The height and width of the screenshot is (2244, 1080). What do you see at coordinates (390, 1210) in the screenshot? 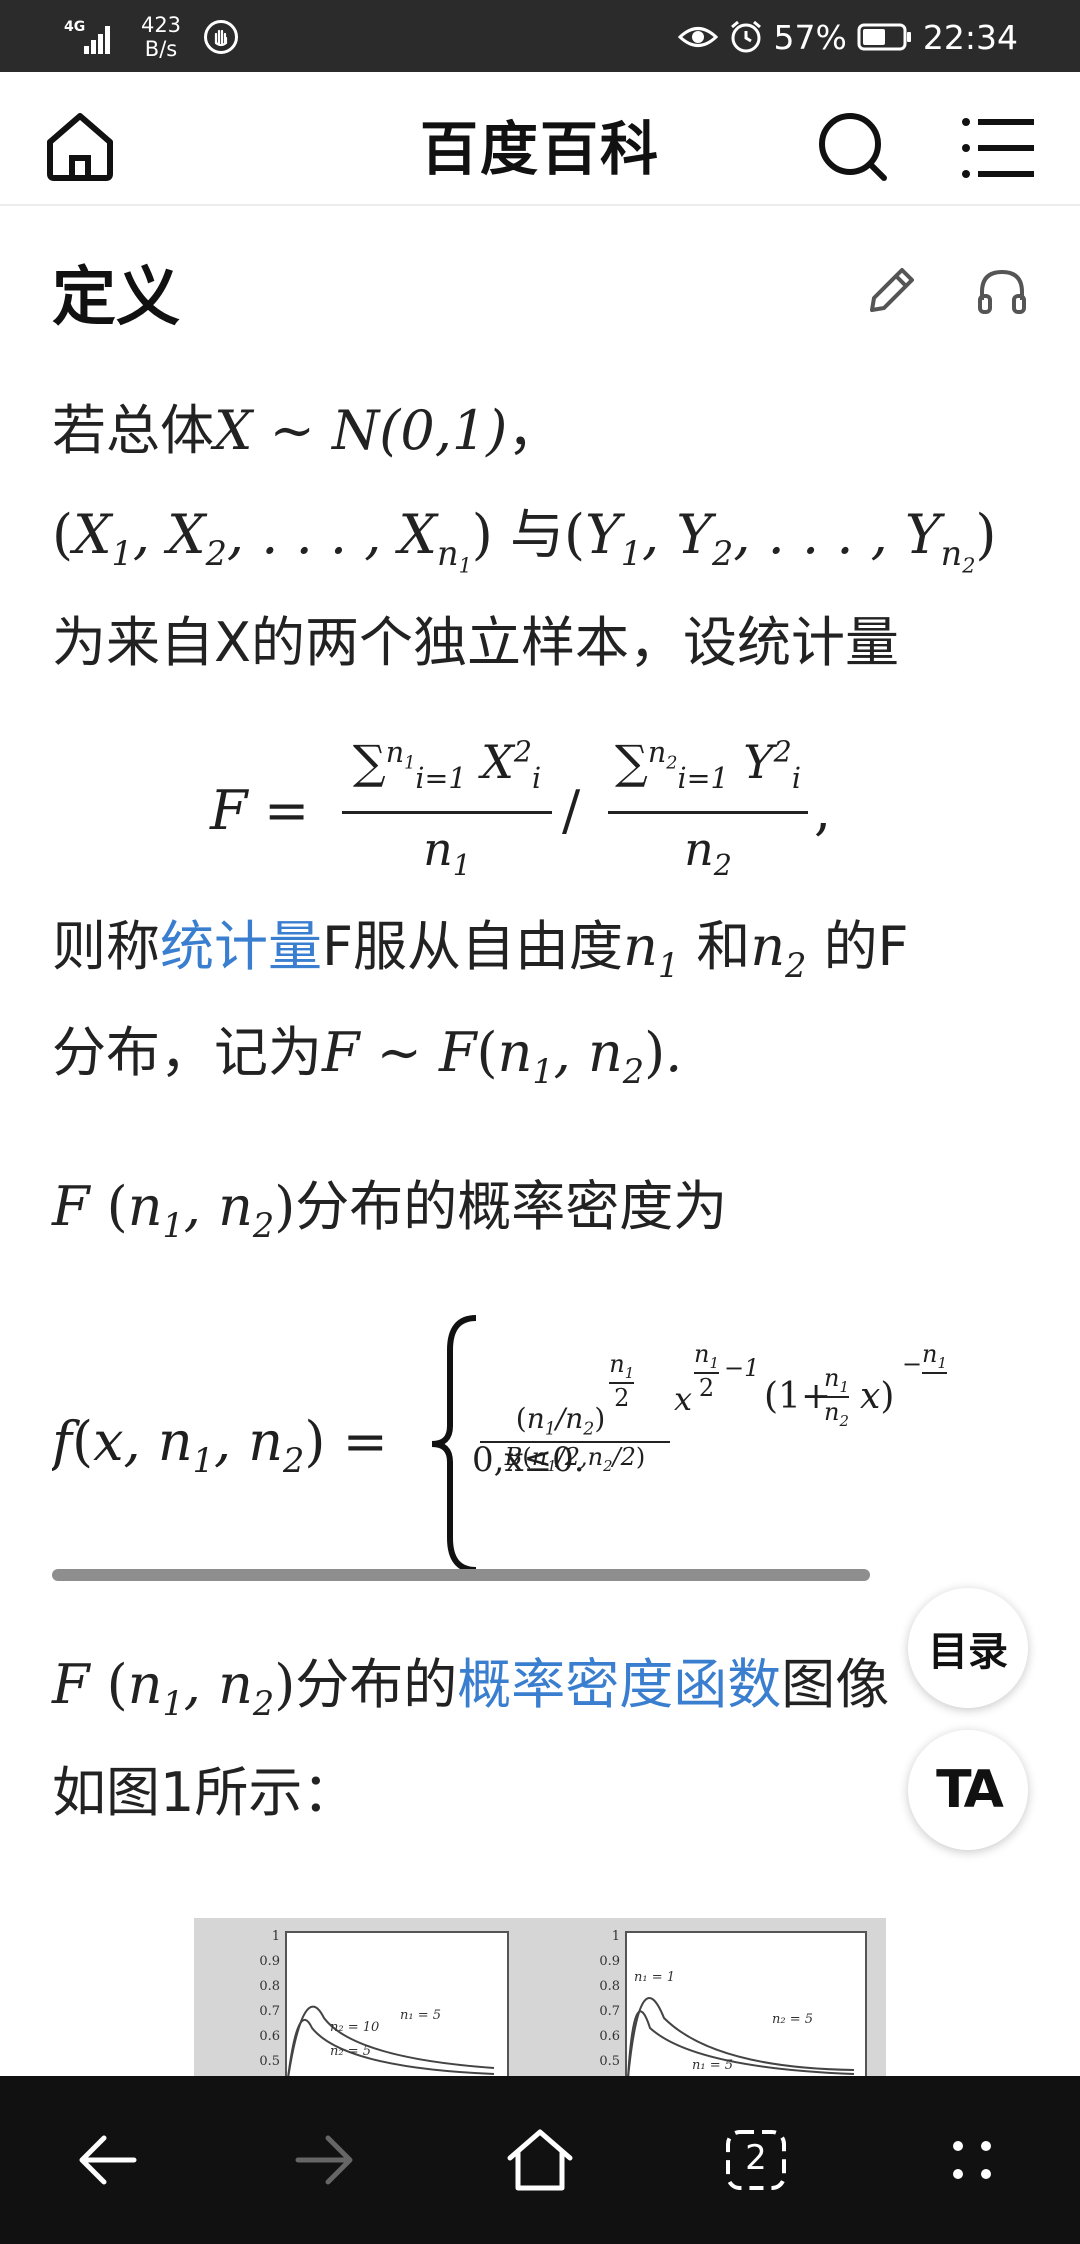
I see `para3-line: F (n1, n2)分布的概率密度为` at bounding box center [390, 1210].